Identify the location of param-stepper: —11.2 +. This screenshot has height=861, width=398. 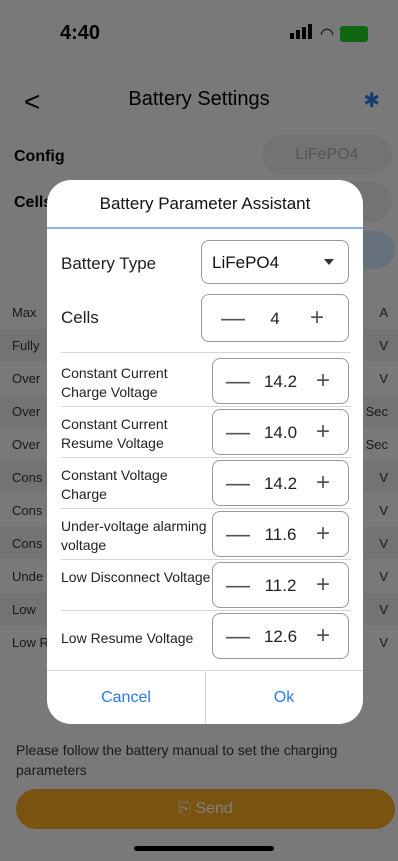
(280, 585).